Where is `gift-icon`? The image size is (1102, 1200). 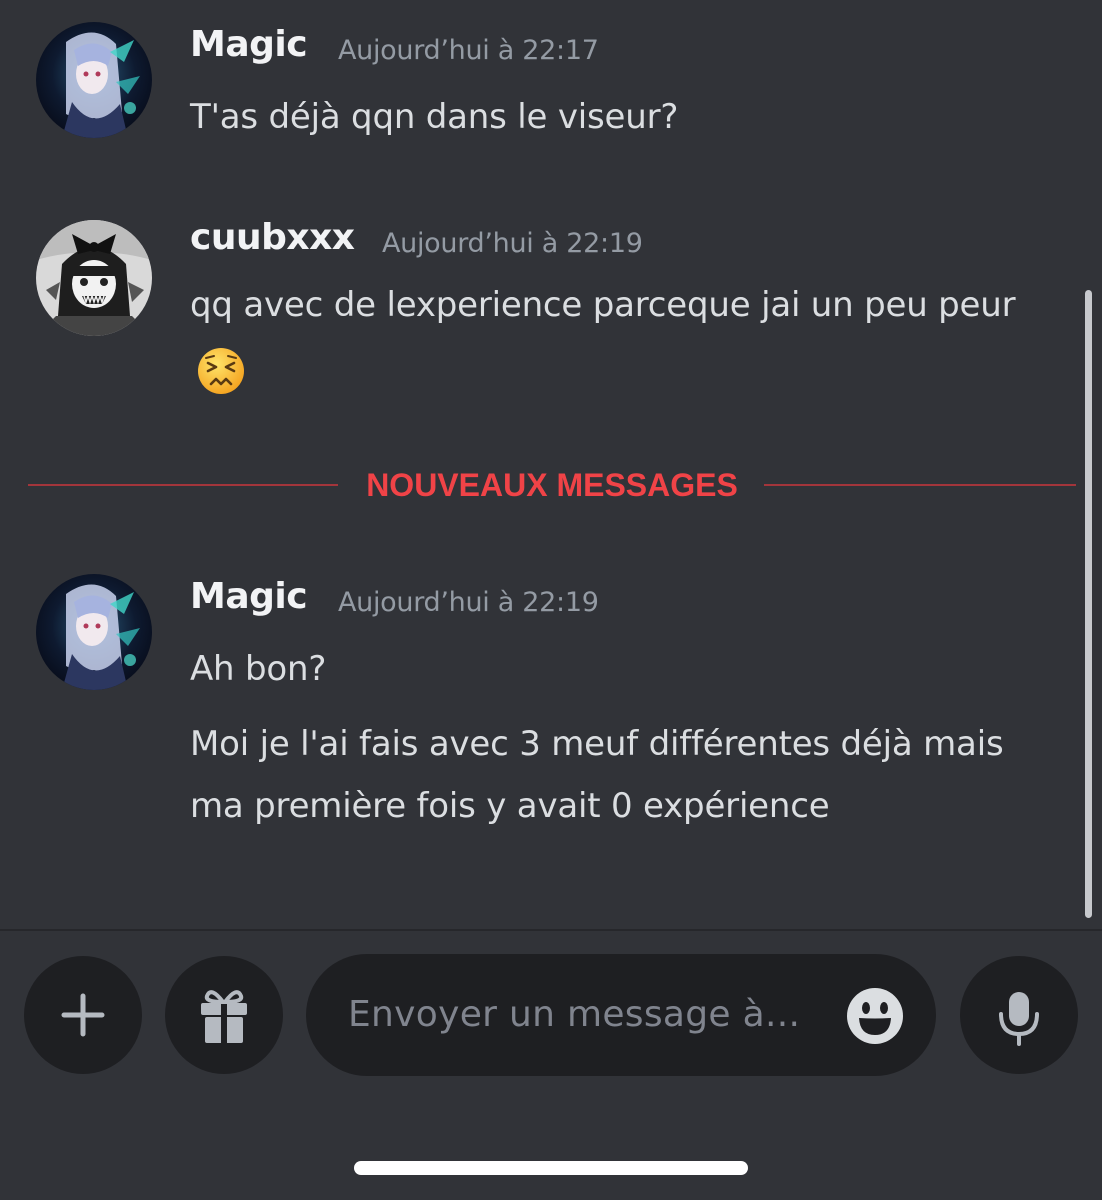
gift-icon is located at coordinates (224, 1016).